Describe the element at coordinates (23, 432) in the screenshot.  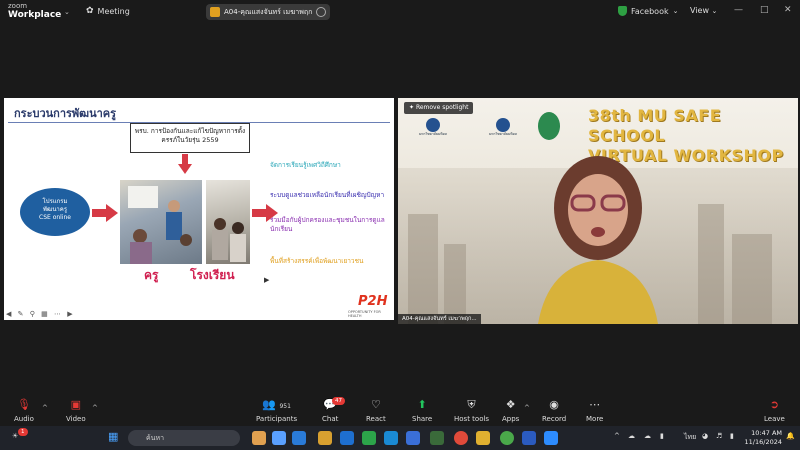
I see `notification-badge: 1` at that location.